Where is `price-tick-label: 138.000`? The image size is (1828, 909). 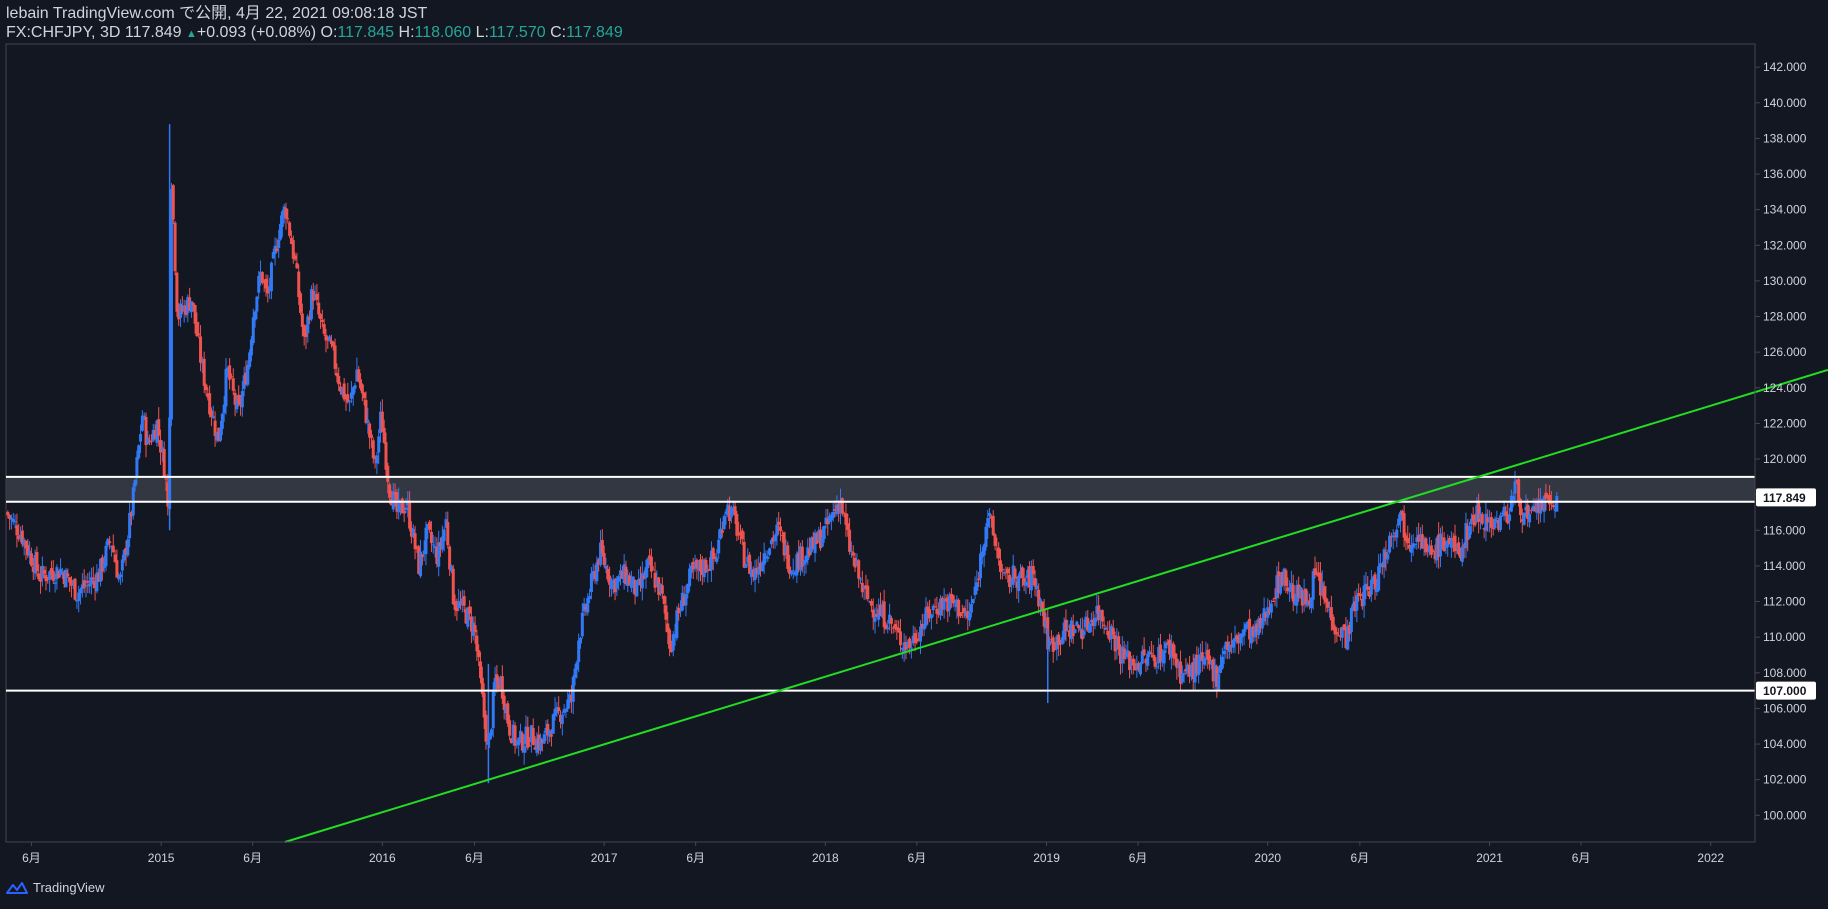 price-tick-label: 138.000 is located at coordinates (1785, 138).